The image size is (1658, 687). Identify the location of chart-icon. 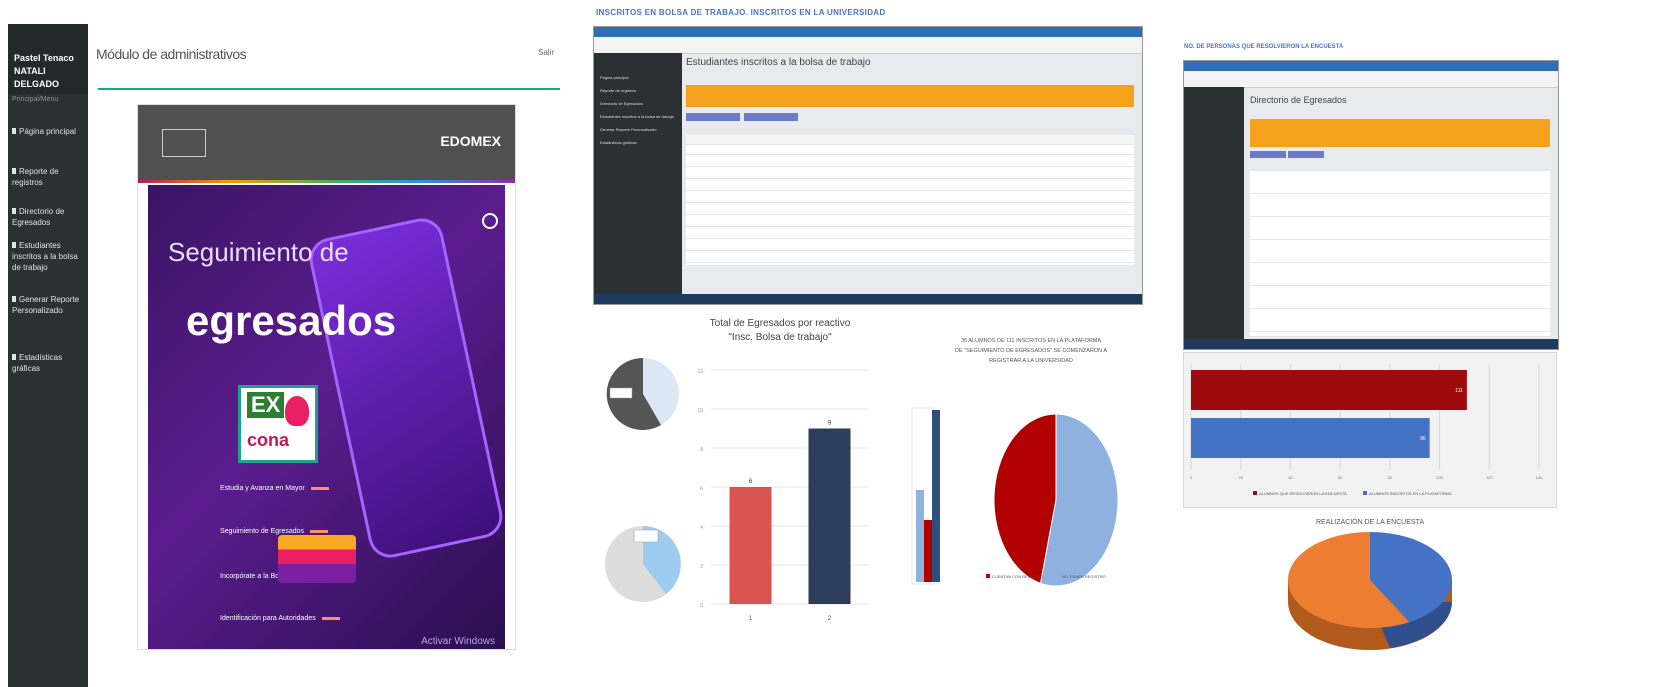
(14, 357).